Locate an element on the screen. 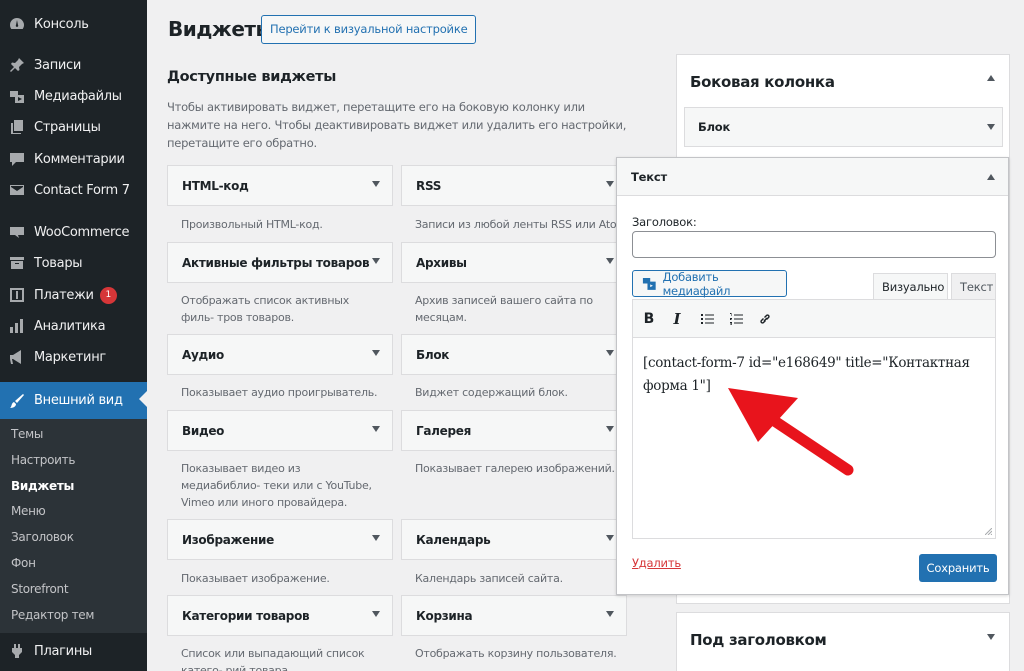 The height and width of the screenshot is (671, 1024). widget-image: Изображение is located at coordinates (280, 539).